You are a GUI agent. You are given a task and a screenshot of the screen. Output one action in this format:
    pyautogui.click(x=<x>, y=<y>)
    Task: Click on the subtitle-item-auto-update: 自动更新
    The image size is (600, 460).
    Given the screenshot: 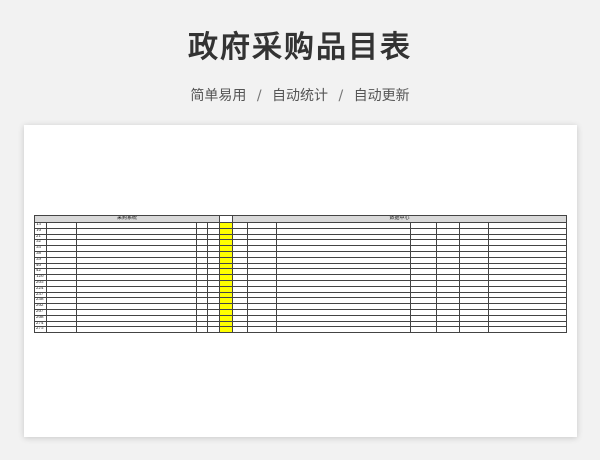 What is the action you would take?
    pyautogui.click(x=381, y=96)
    